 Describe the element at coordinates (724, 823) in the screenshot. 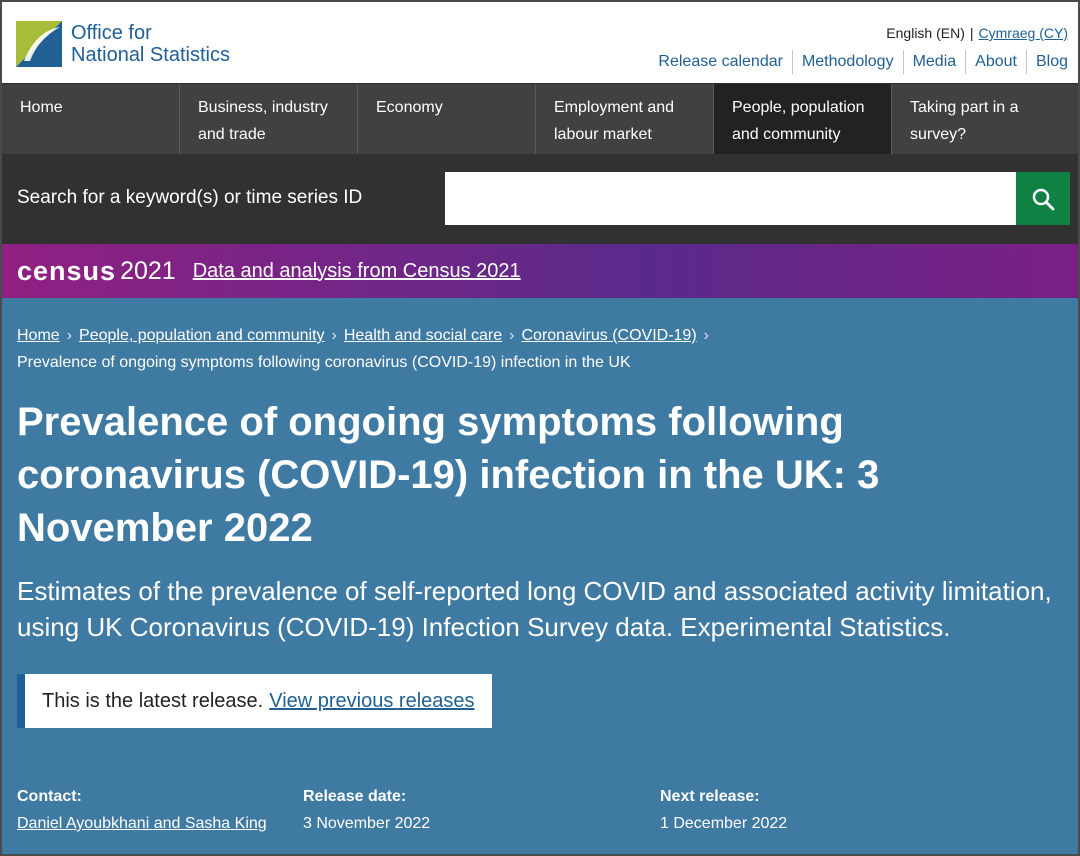

I see `next-release-value: 1 December 2022` at that location.